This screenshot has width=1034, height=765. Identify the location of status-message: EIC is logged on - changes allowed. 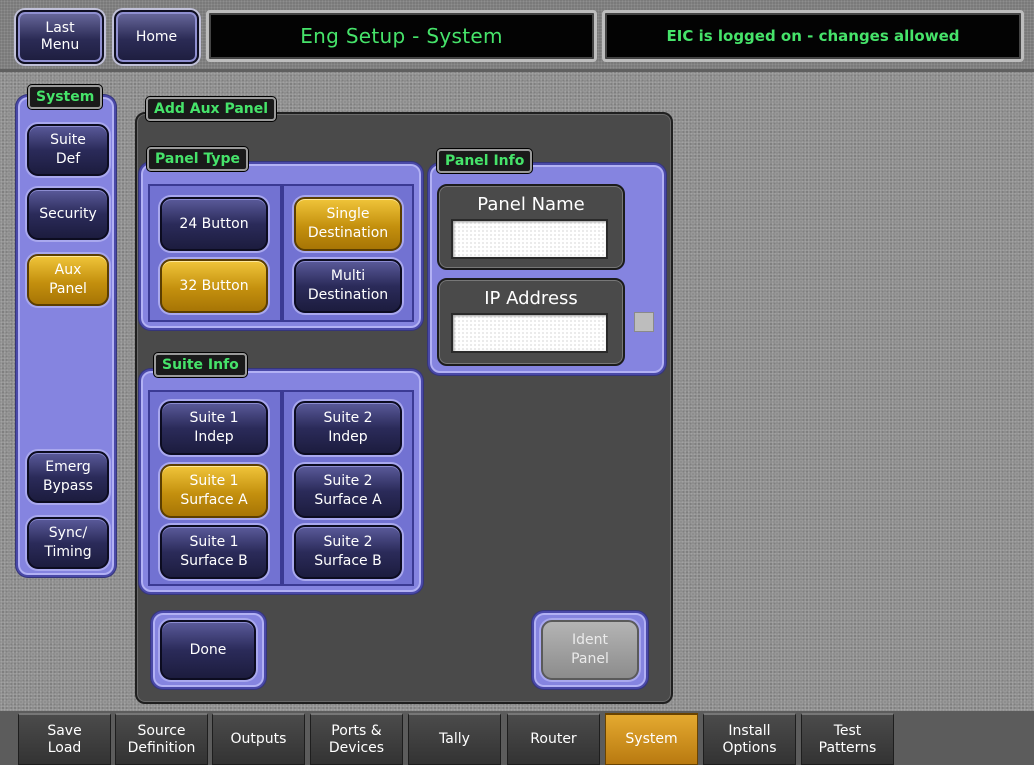
(813, 36).